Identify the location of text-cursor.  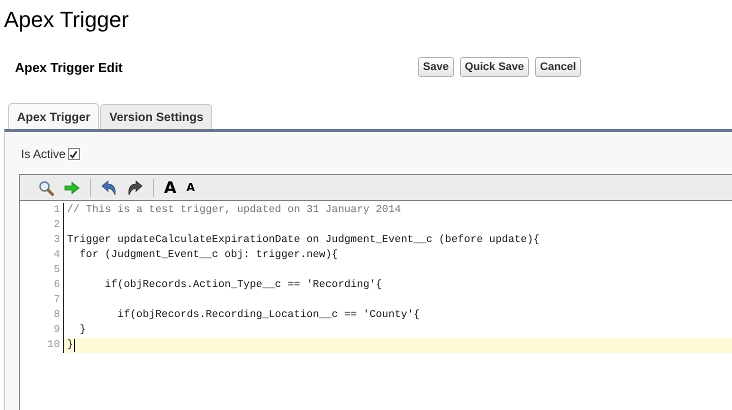
(75, 345).